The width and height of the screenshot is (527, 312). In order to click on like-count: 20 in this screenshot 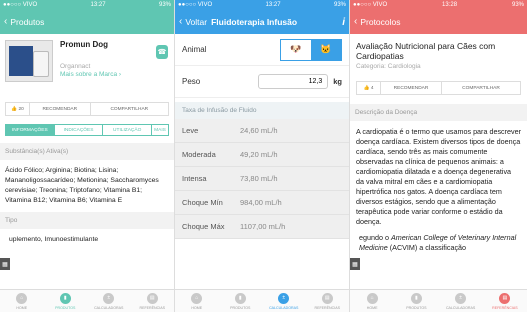, I will do `click(21, 109)`.